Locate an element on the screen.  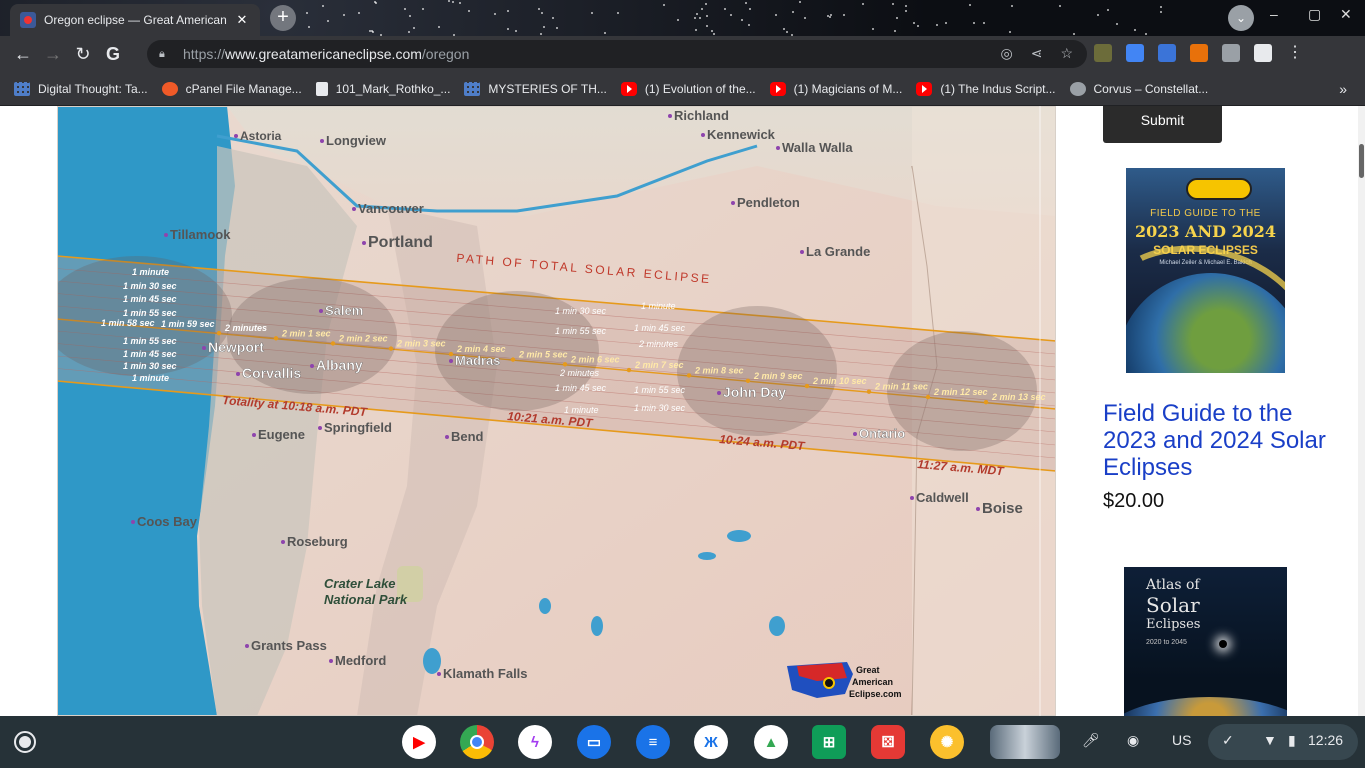
browser-tab: Oregon eclipse — Great American ✕ is located at coordinates (135, 20).